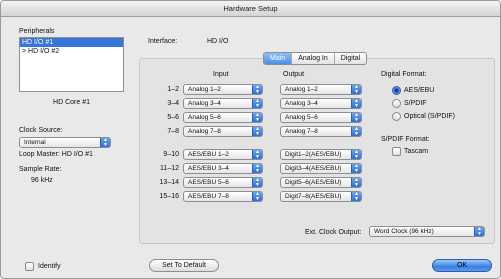  I want to click on input-popup-value: AES/EBU 5–6, so click(208, 182).